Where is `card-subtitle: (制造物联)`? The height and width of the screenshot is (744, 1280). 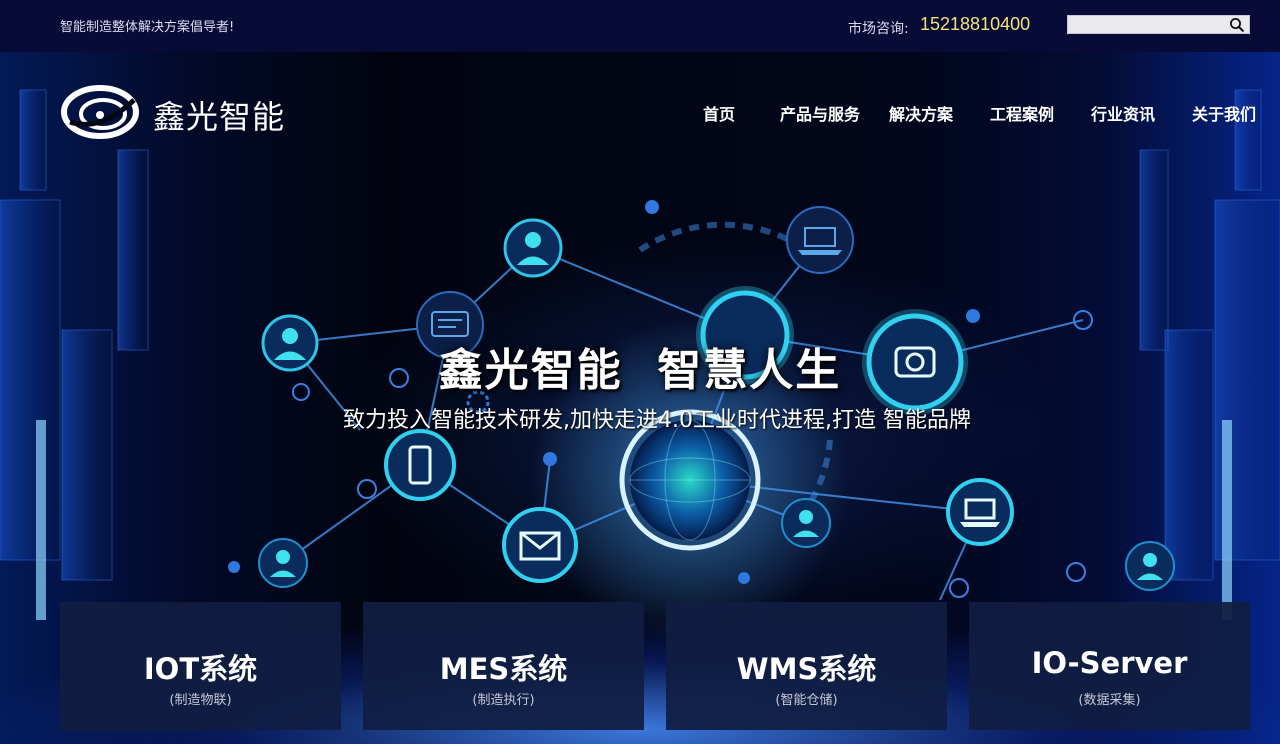
card-subtitle: (制造物联) is located at coordinates (200, 700).